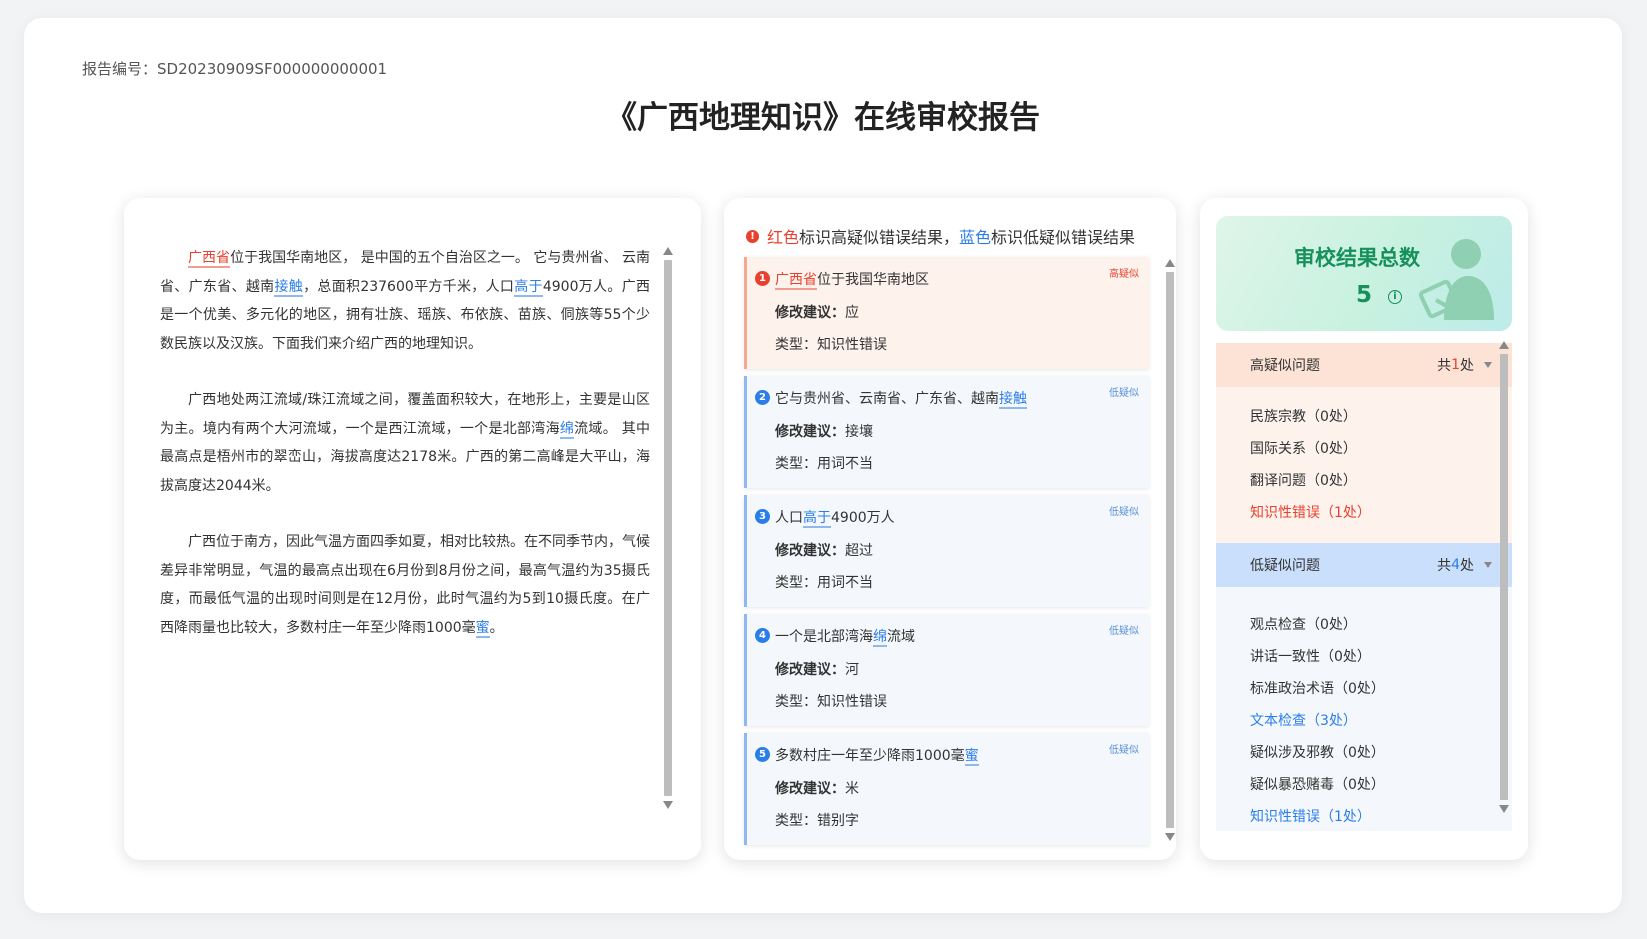  What do you see at coordinates (1381, 625) in the screenshot?
I see `category-item: 观点检查（0处）` at bounding box center [1381, 625].